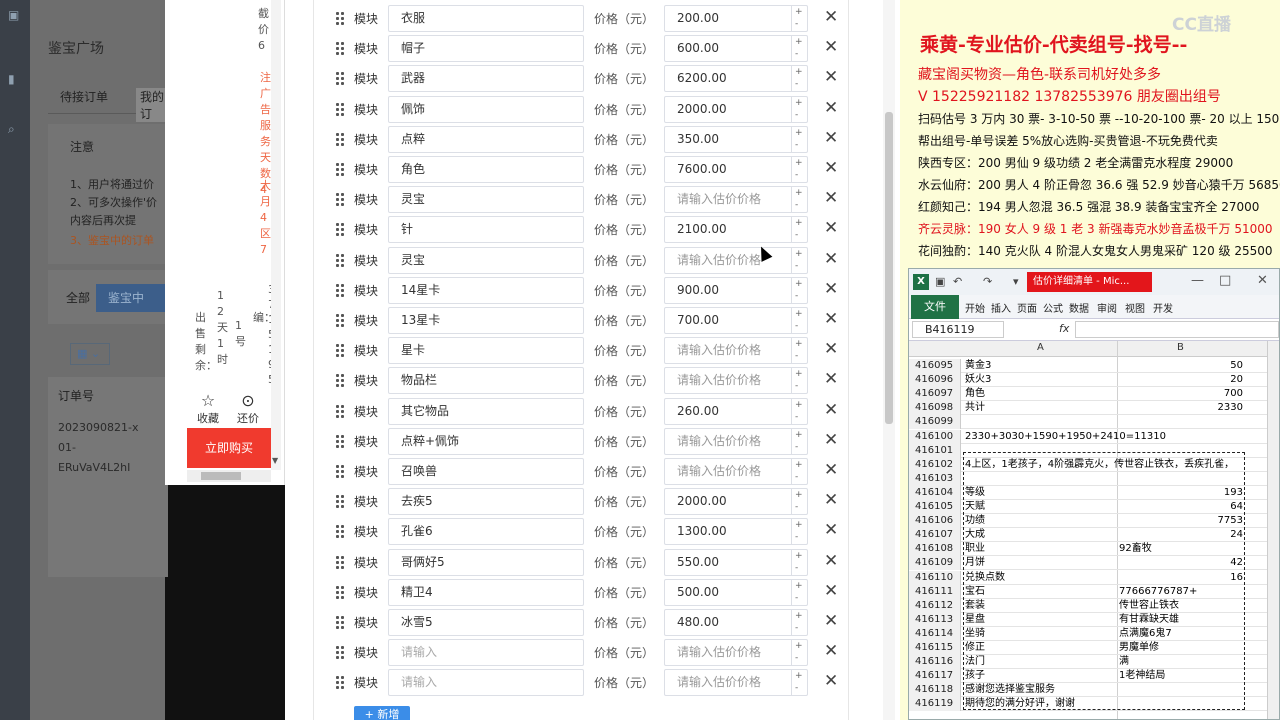 Image resolution: width=1280 pixels, height=720 pixels. What do you see at coordinates (1120, 437) in the screenshot?
I see `cell-a: 2330+3030+1590+1950+2410=11310` at bounding box center [1120, 437].